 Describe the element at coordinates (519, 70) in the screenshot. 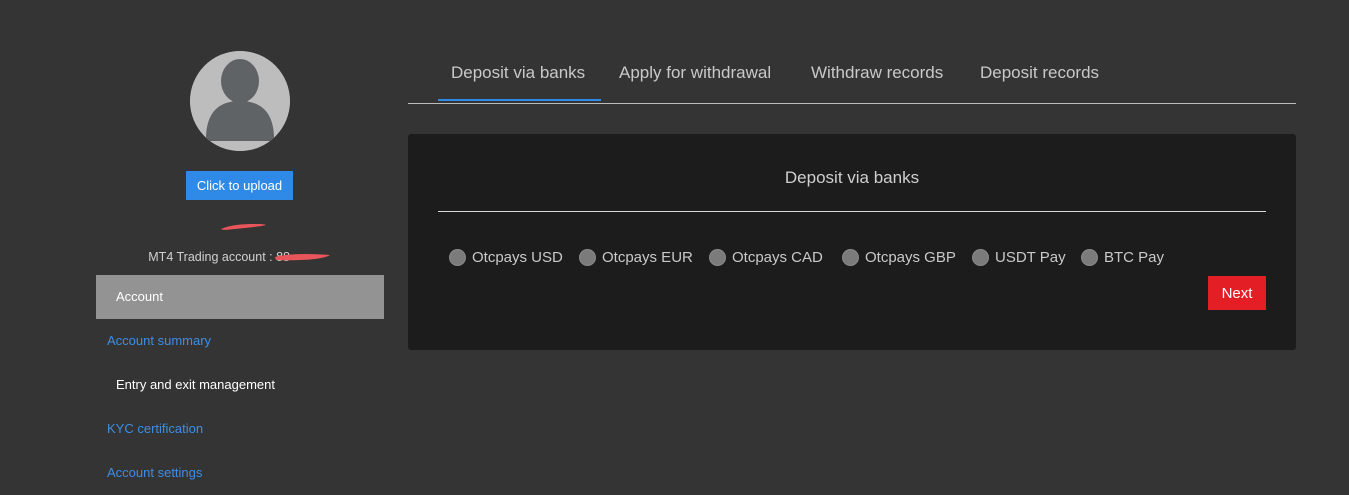

I see `tab-deposit-via-banks: Deposit via banks` at that location.